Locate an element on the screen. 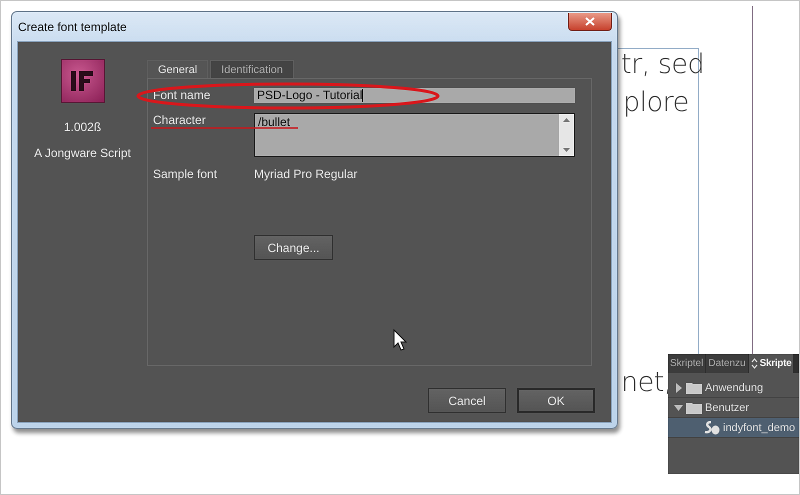  script-icon is located at coordinates (712, 427).